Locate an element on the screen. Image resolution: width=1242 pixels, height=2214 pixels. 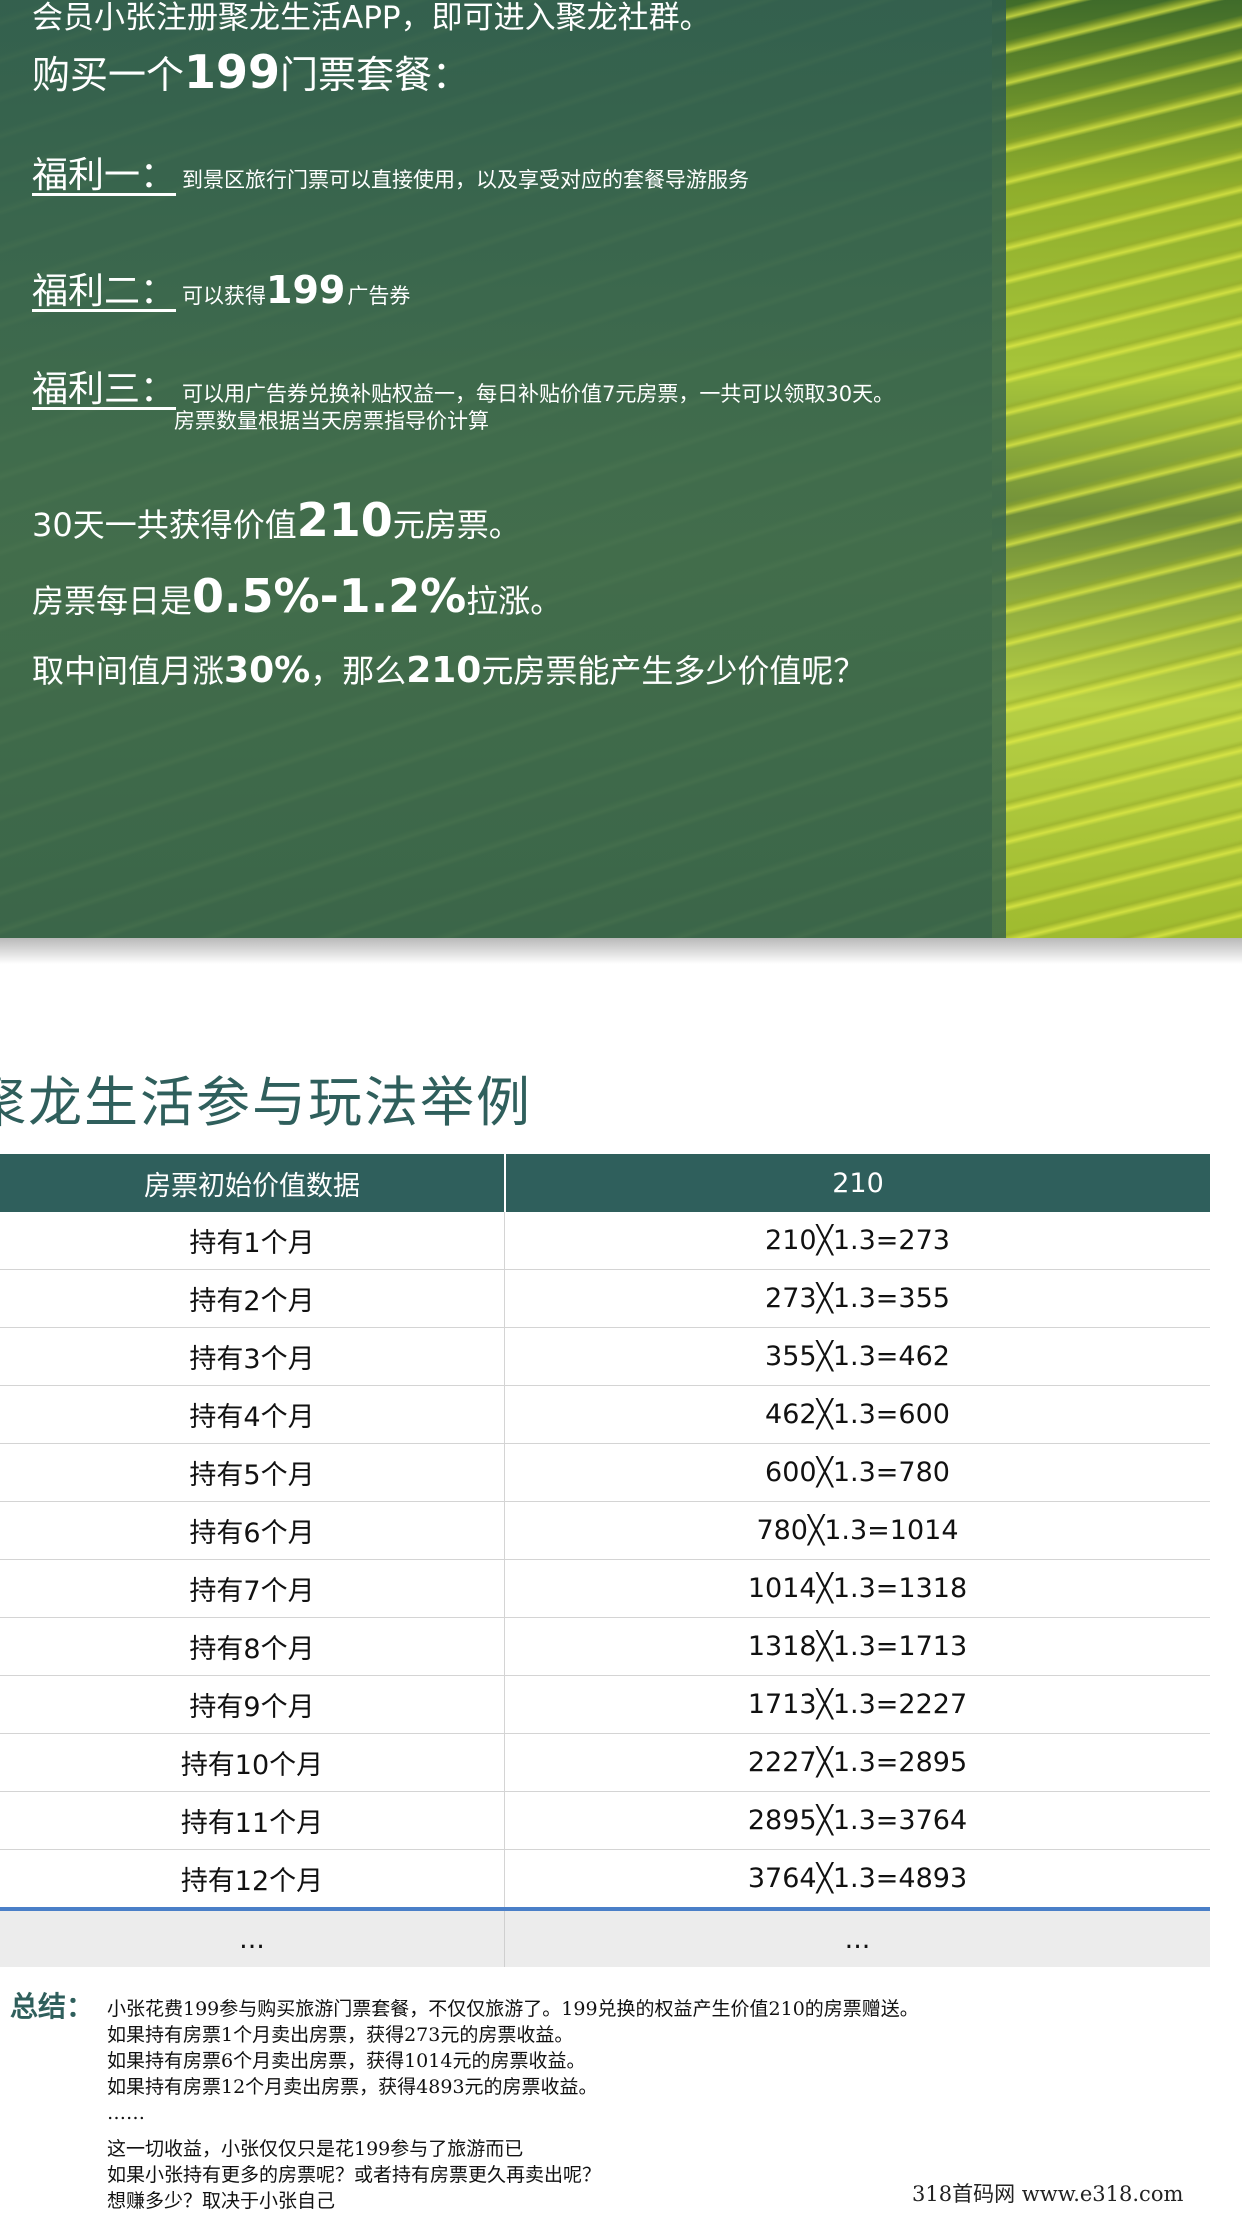
row-calculation: 355╳1.3=462 is located at coordinates (857, 1356).